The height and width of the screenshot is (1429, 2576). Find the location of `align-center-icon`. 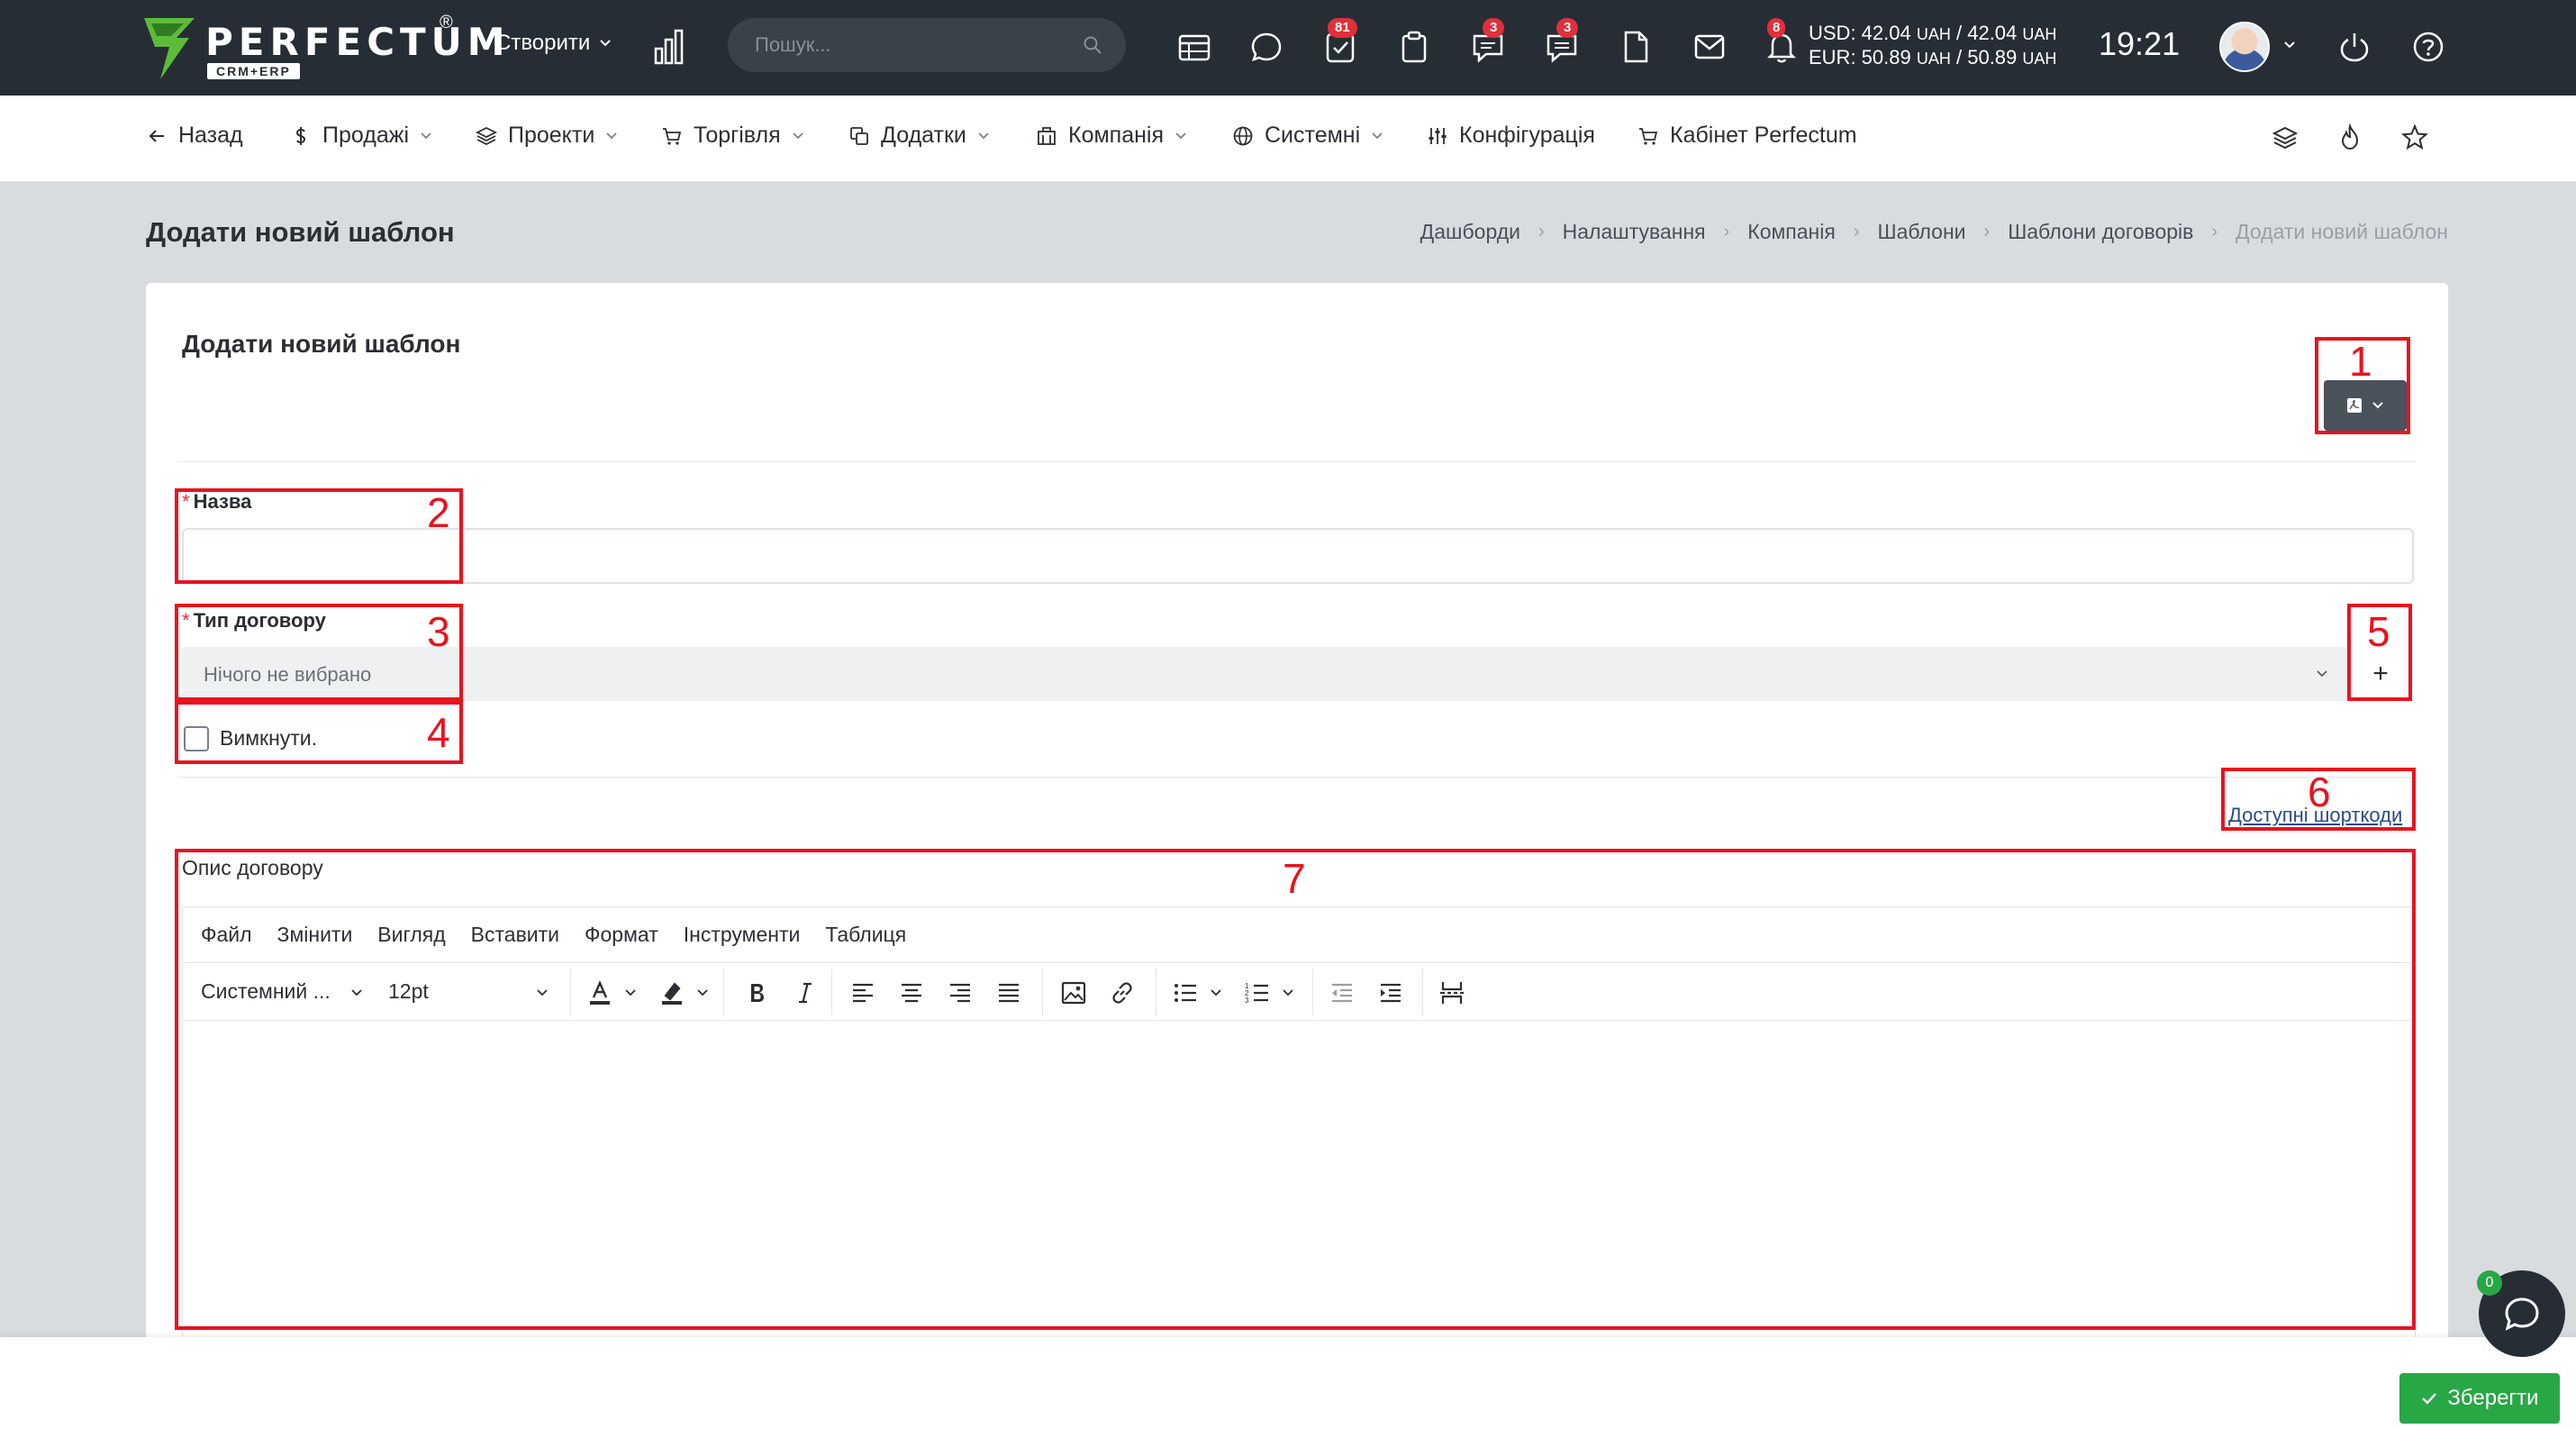

align-center-icon is located at coordinates (911, 992).